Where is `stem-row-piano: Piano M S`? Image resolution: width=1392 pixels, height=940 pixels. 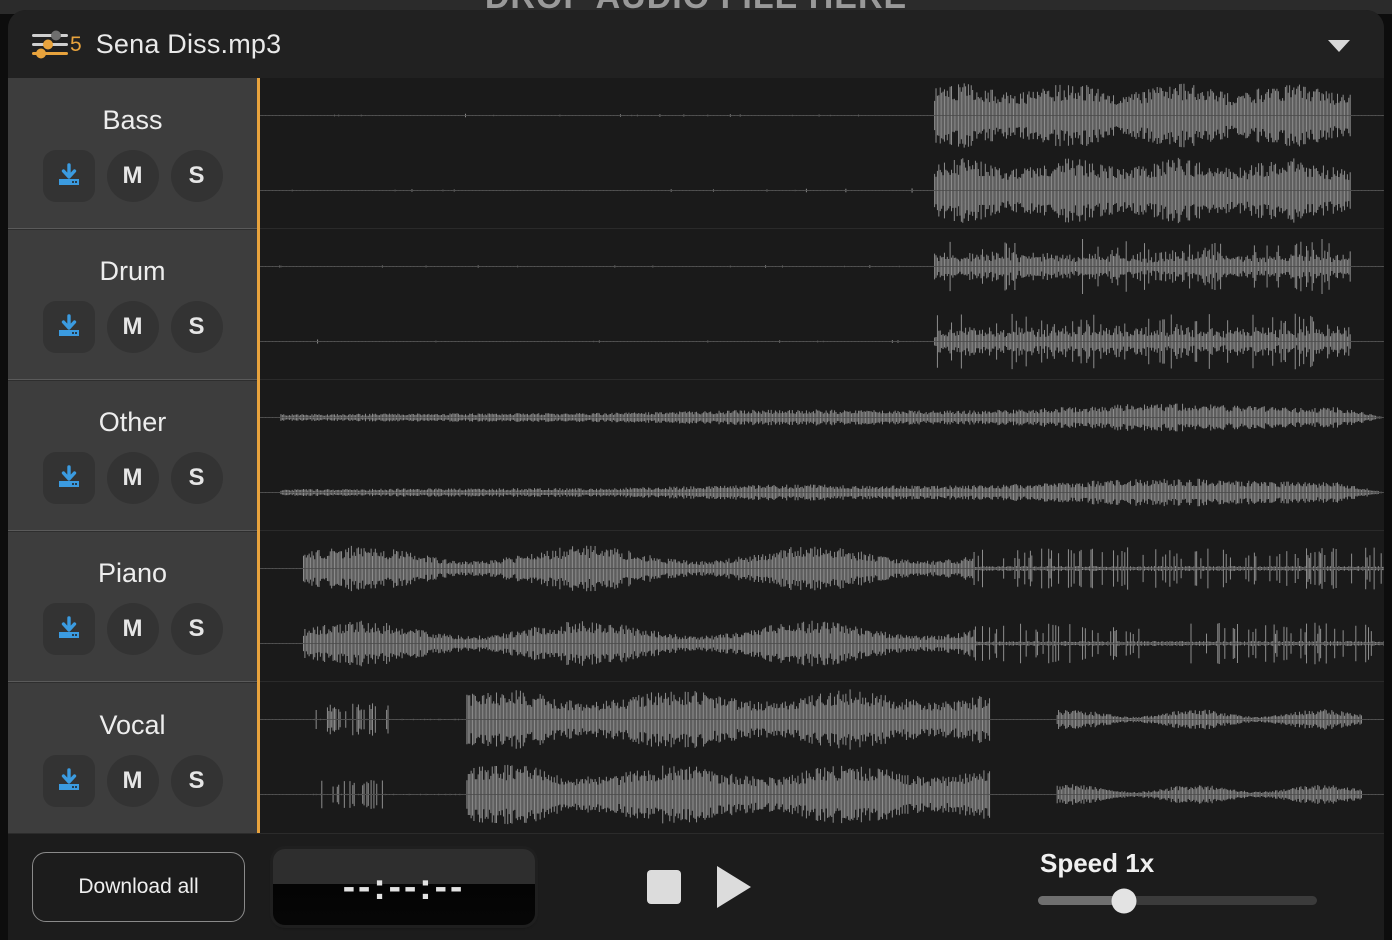 stem-row-piano: Piano M S is located at coordinates (132, 606).